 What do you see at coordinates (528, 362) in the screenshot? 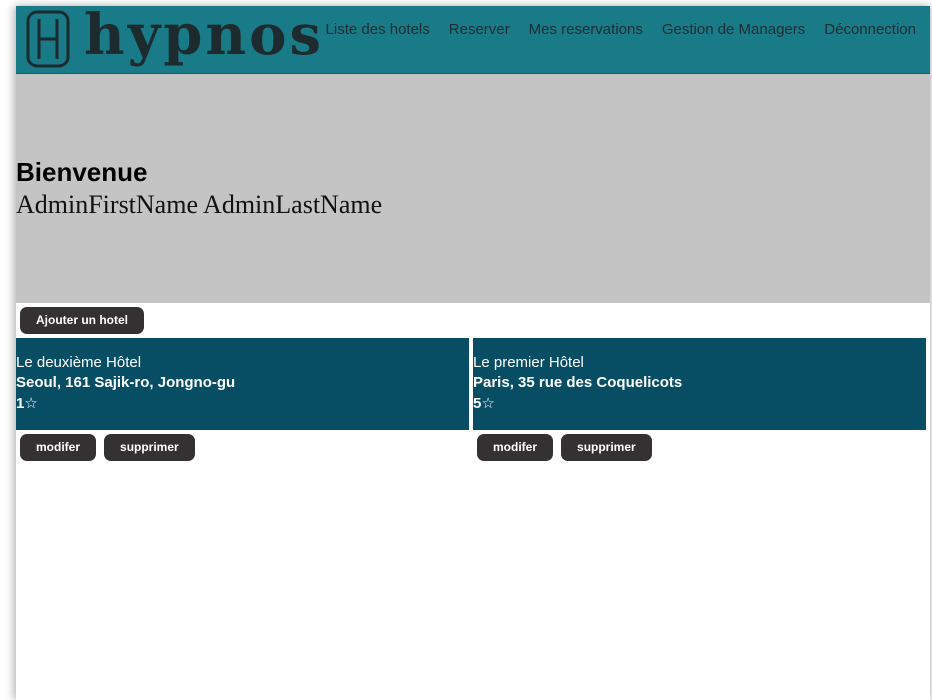
I see `hotel-name: Le premier Hôtel` at bounding box center [528, 362].